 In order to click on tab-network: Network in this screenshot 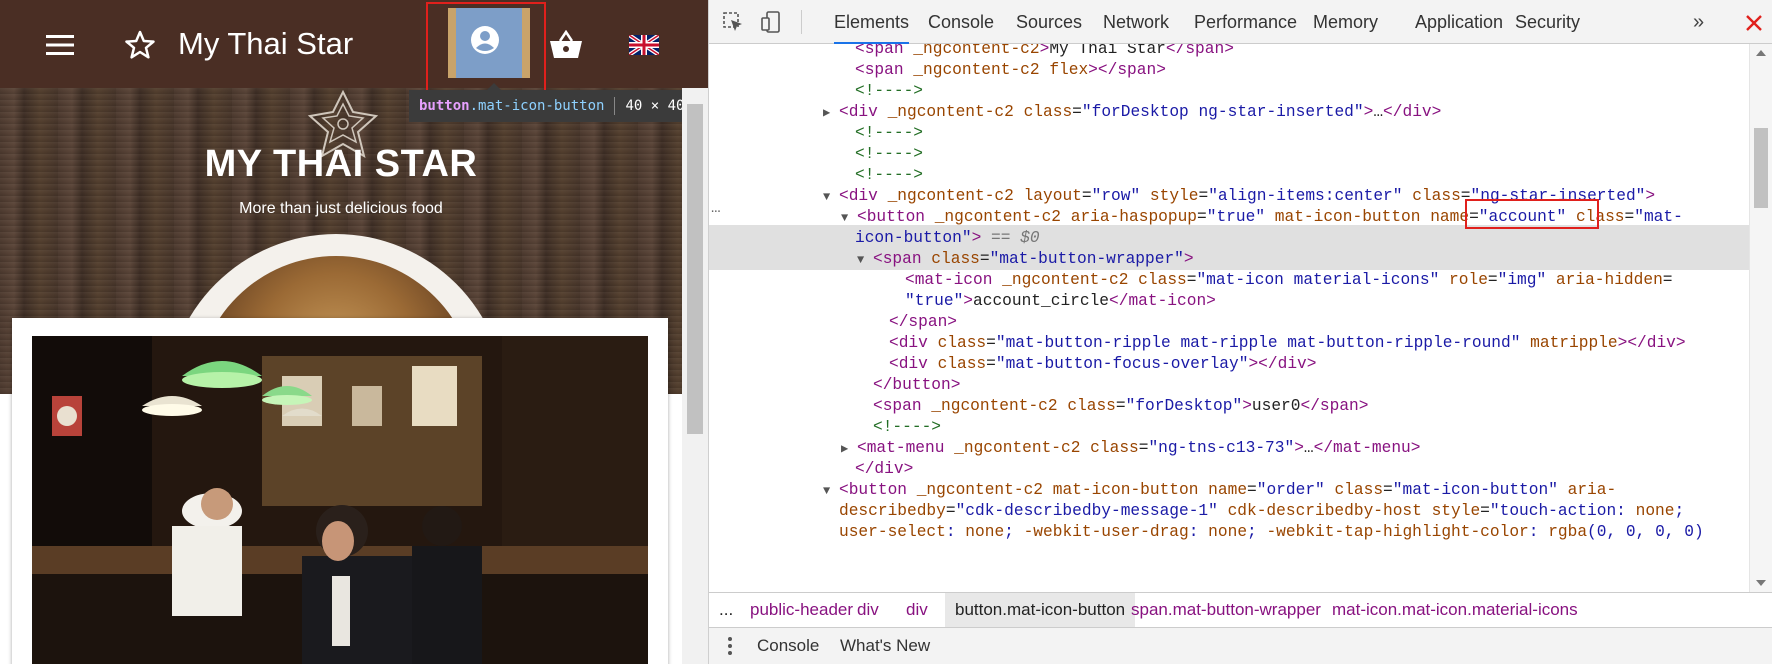, I will do `click(1136, 22)`.